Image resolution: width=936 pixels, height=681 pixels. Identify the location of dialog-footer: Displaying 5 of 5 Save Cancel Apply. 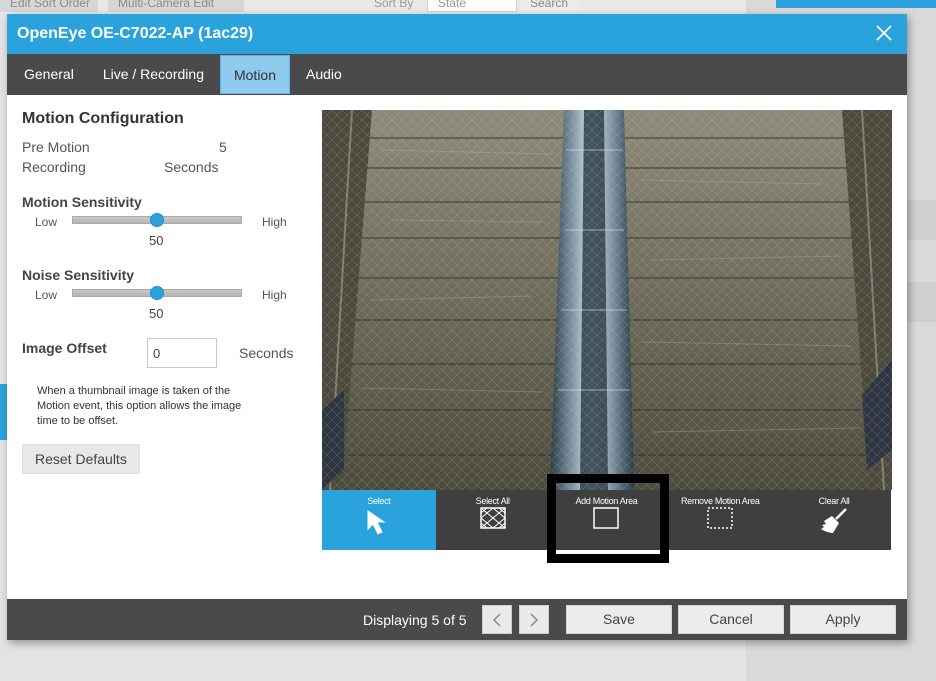
(457, 619).